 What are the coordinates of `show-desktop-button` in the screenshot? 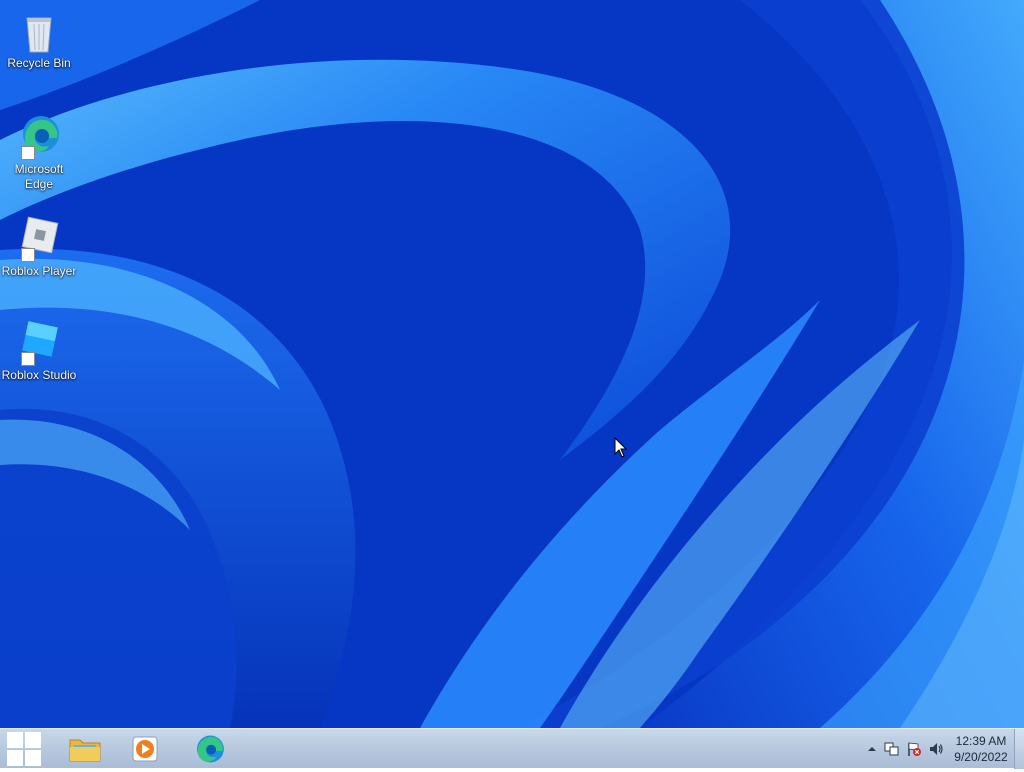 It's located at (1019, 749).